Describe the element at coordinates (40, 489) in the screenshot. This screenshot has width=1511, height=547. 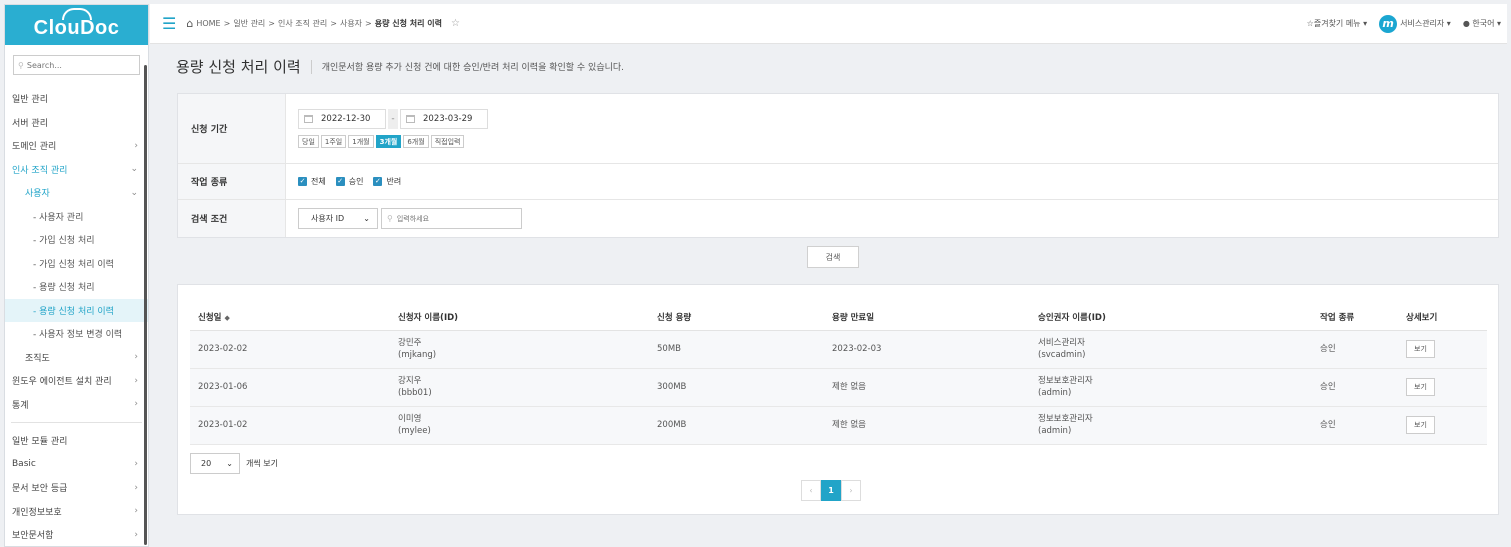
I see `sidebar-item-label: 문서 보안 등급` at that location.